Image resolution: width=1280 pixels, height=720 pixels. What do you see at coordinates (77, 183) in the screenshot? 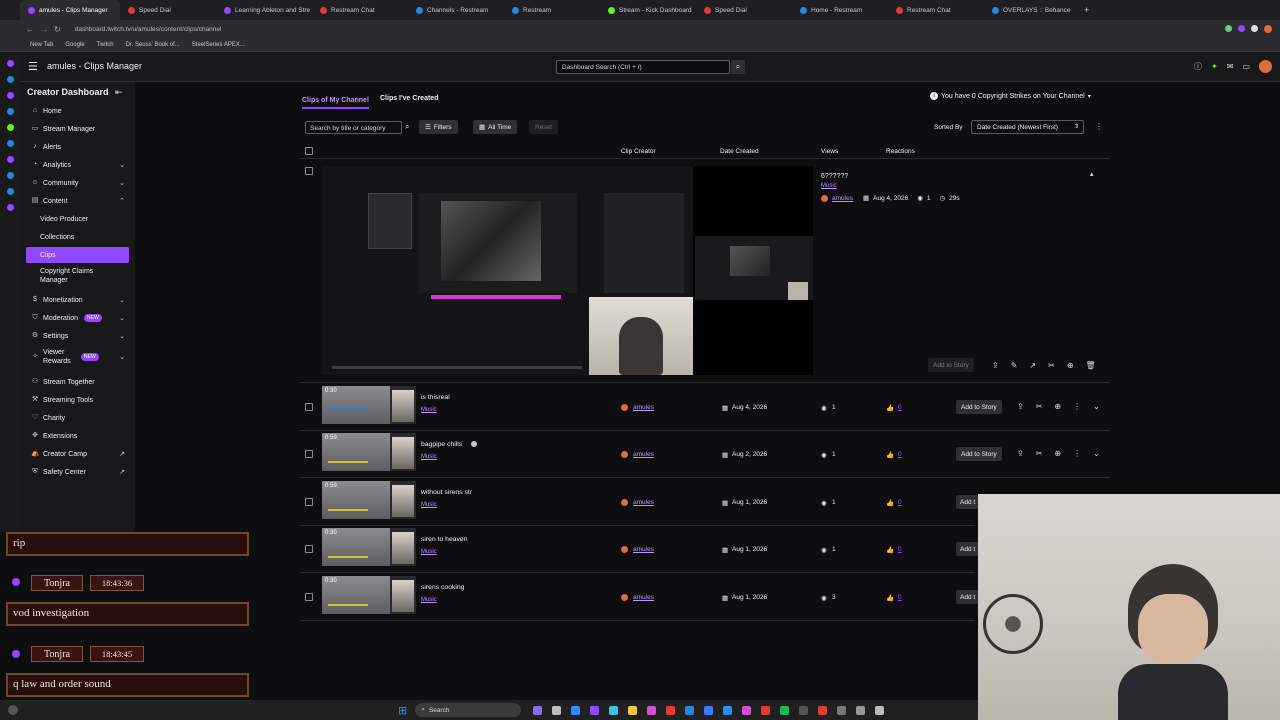
I see `sidebar-item-community: ☺ Community ⌄` at bounding box center [77, 183].